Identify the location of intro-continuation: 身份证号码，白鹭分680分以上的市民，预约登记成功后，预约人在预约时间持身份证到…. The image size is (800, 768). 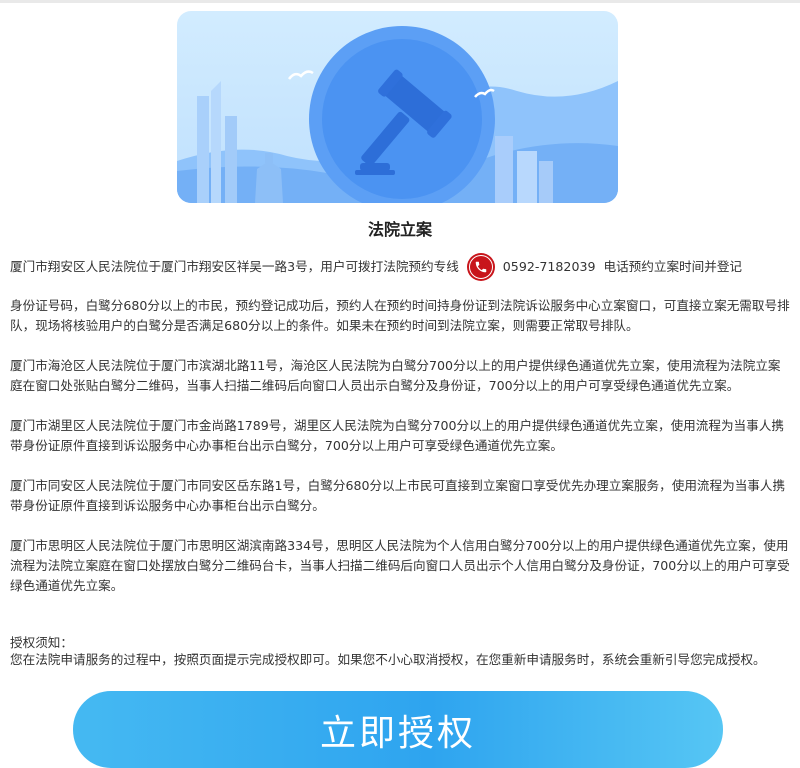
(400, 315).